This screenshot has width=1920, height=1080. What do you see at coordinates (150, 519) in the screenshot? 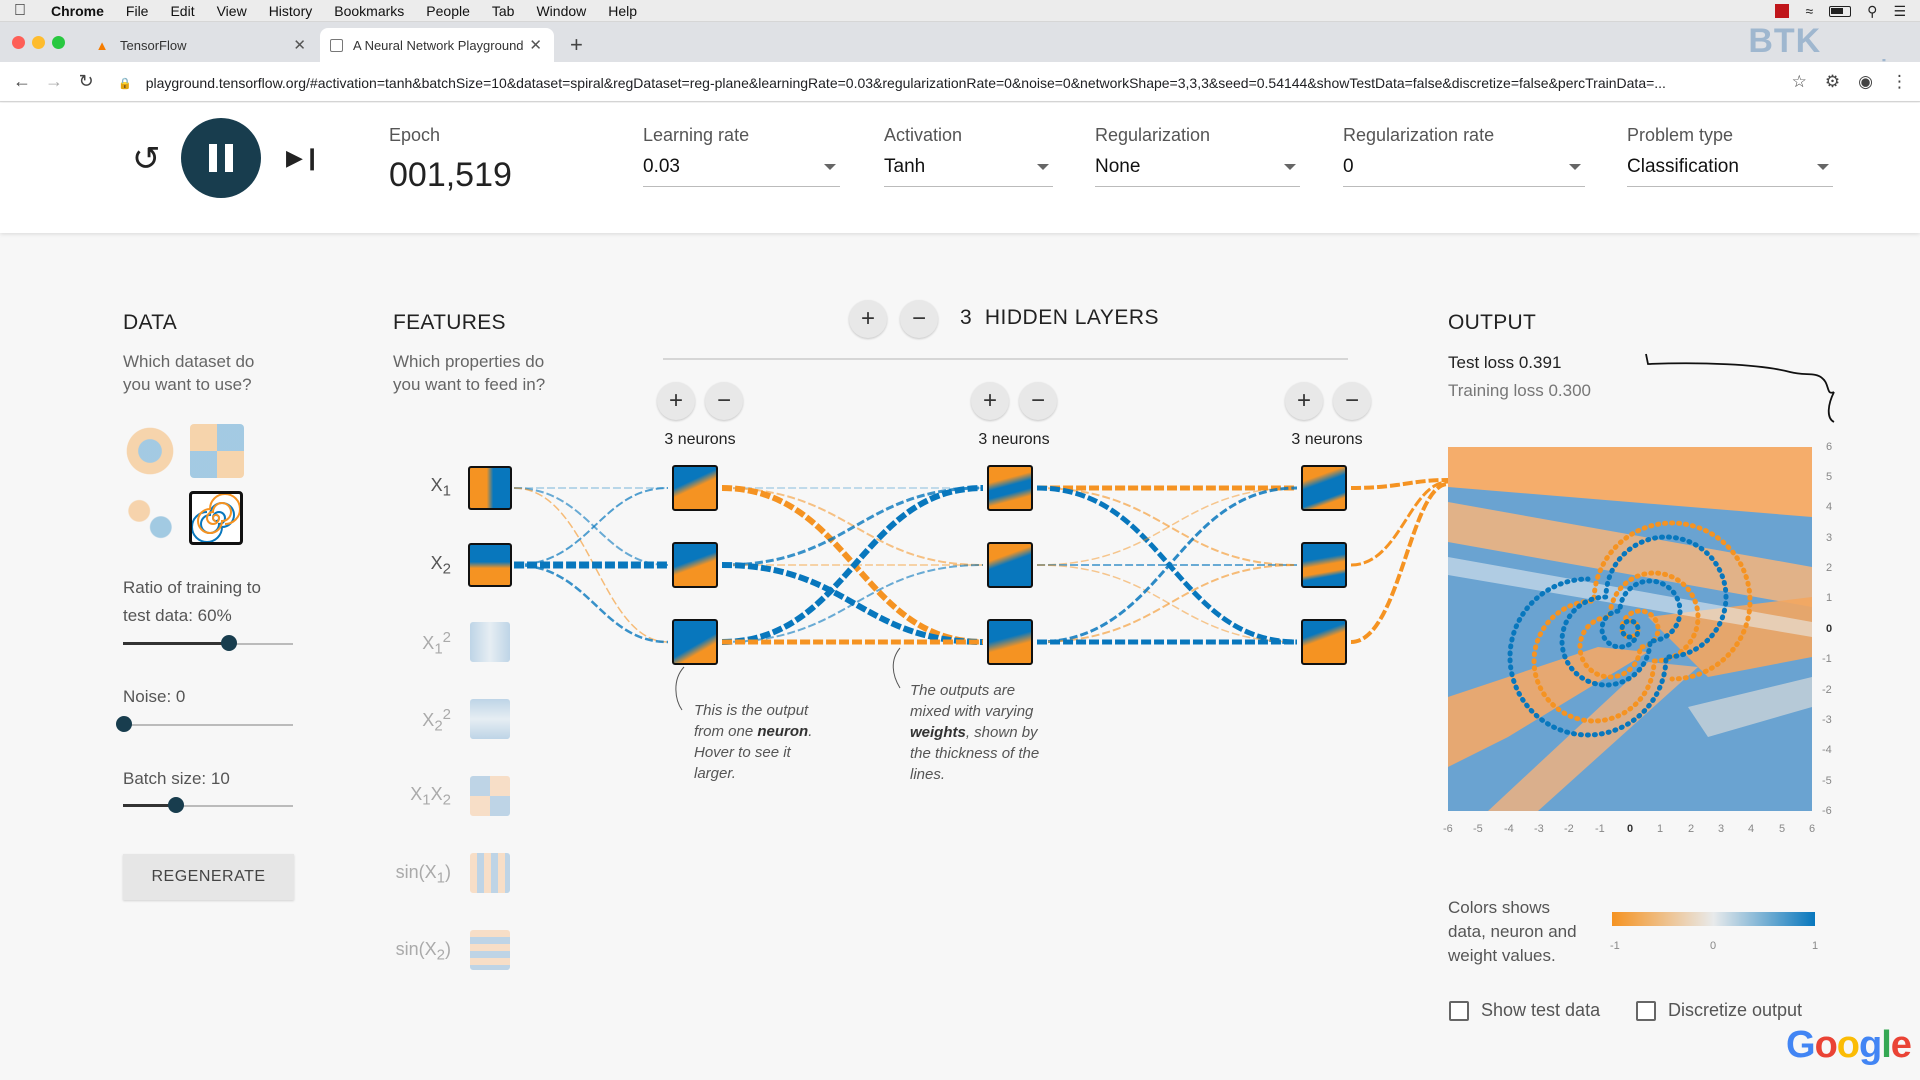
I see `dataset-gaussian` at bounding box center [150, 519].